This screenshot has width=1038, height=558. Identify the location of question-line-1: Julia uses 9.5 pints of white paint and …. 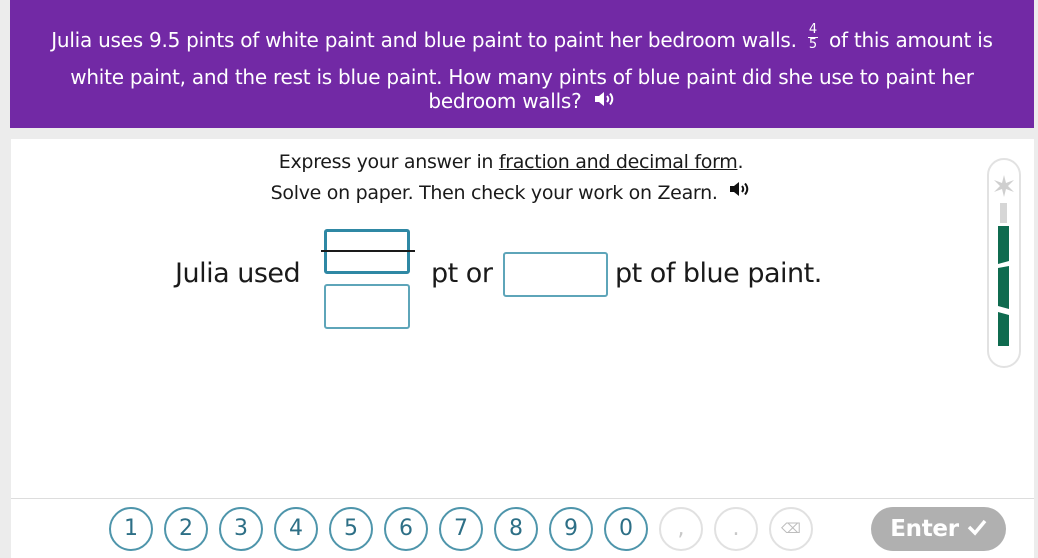
(522, 39).